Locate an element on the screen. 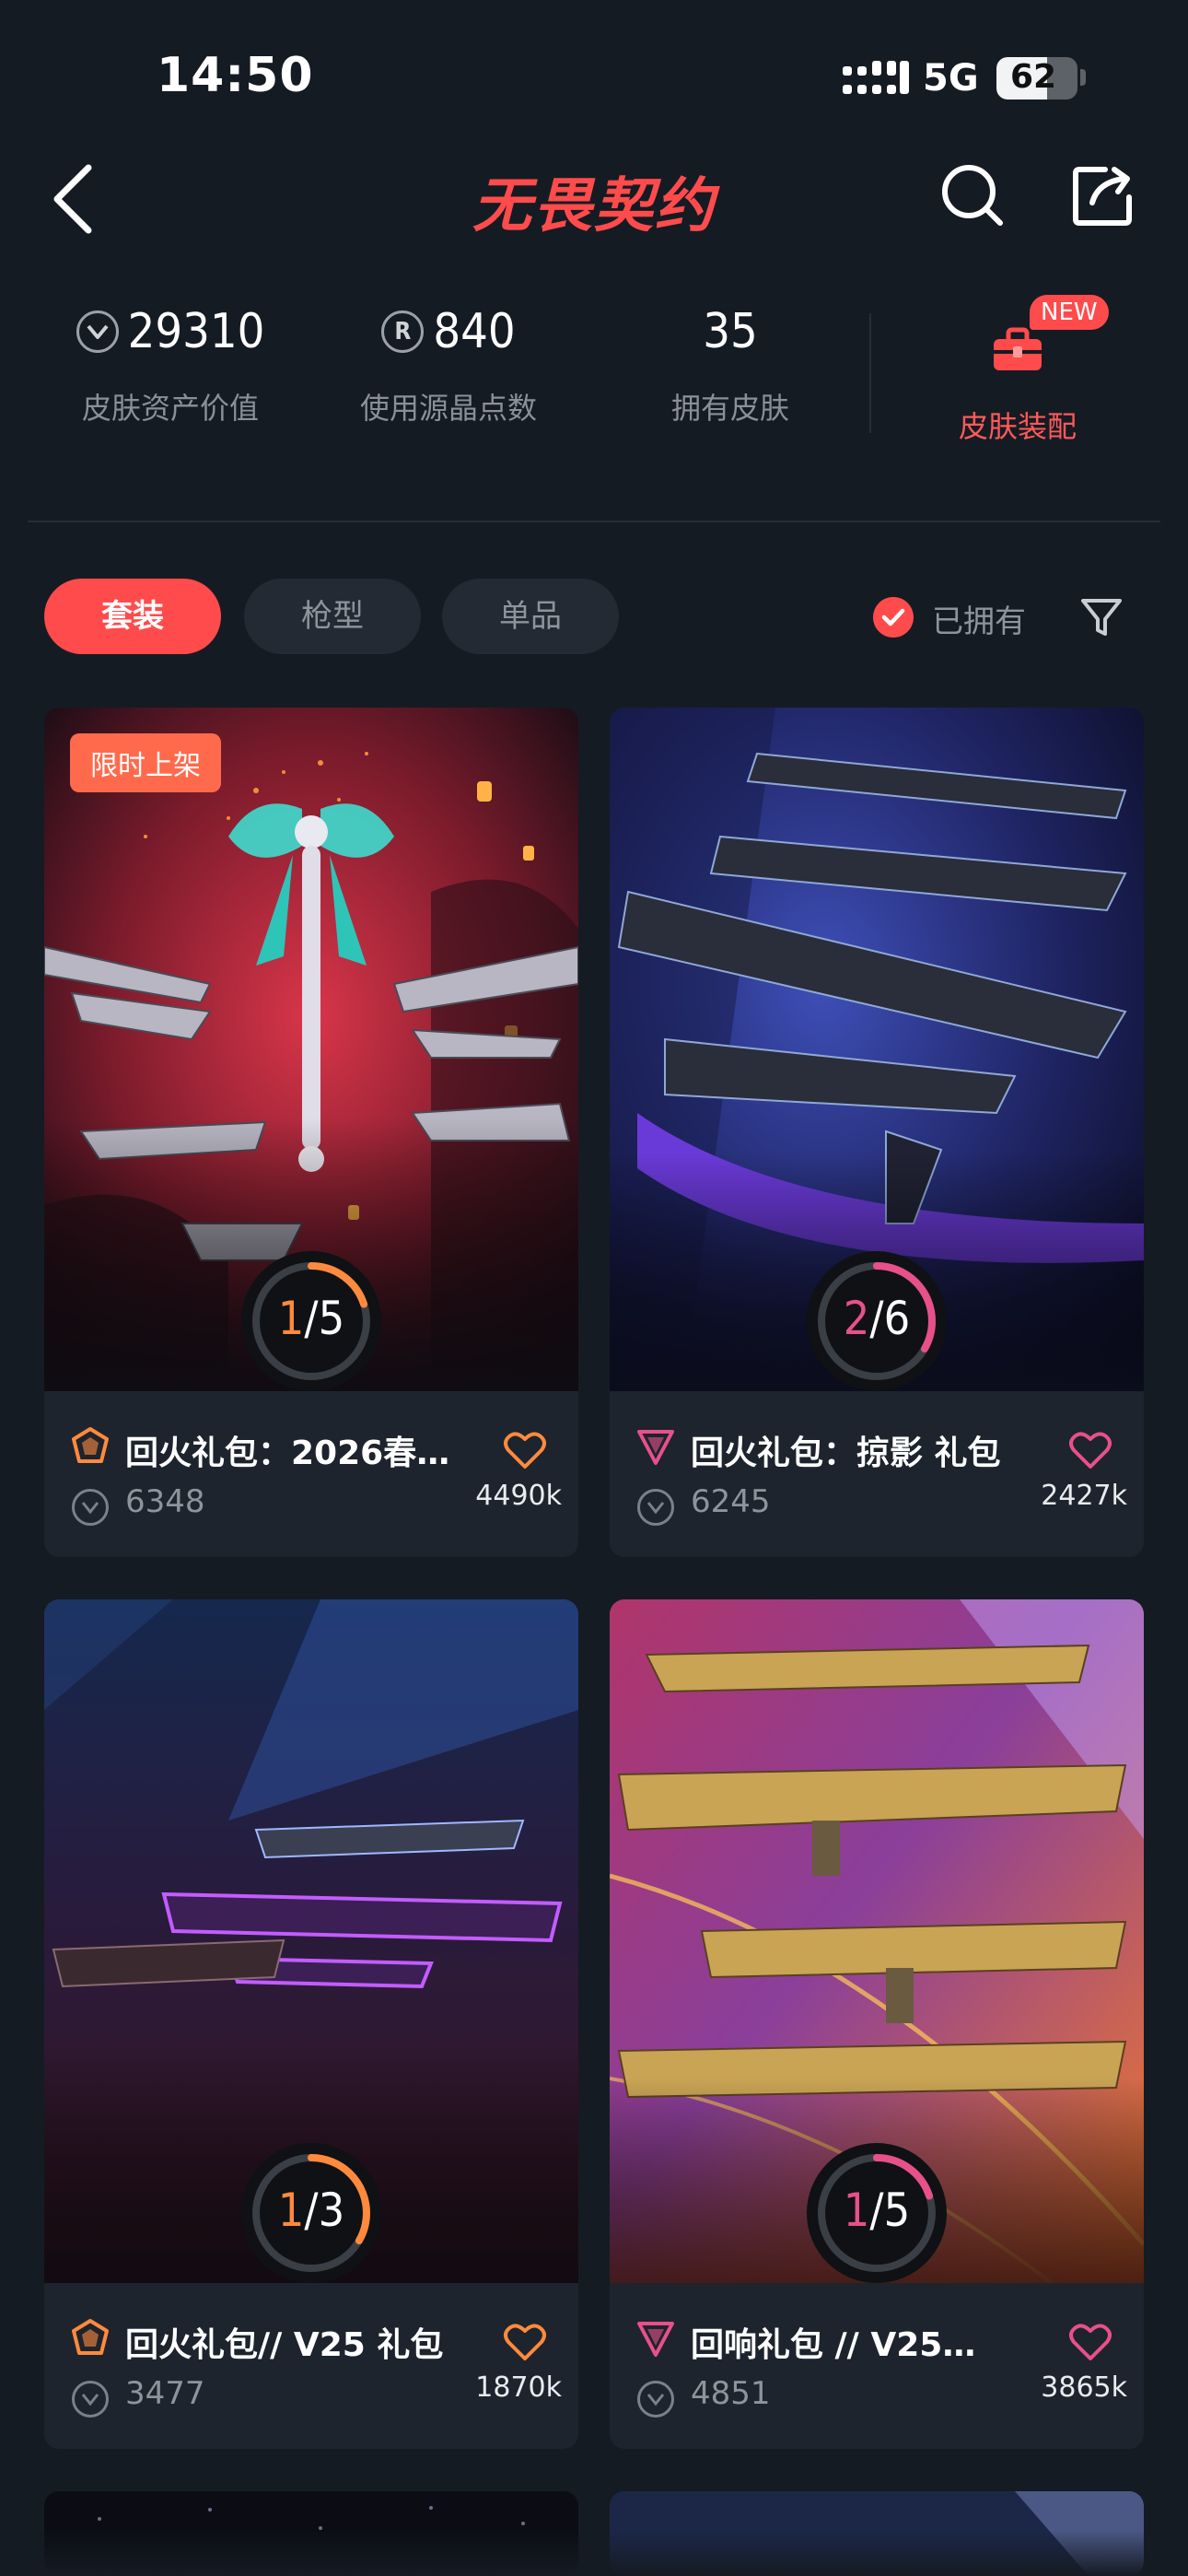 The image size is (1188, 2576). collection-progress: 2/6 is located at coordinates (877, 1321).